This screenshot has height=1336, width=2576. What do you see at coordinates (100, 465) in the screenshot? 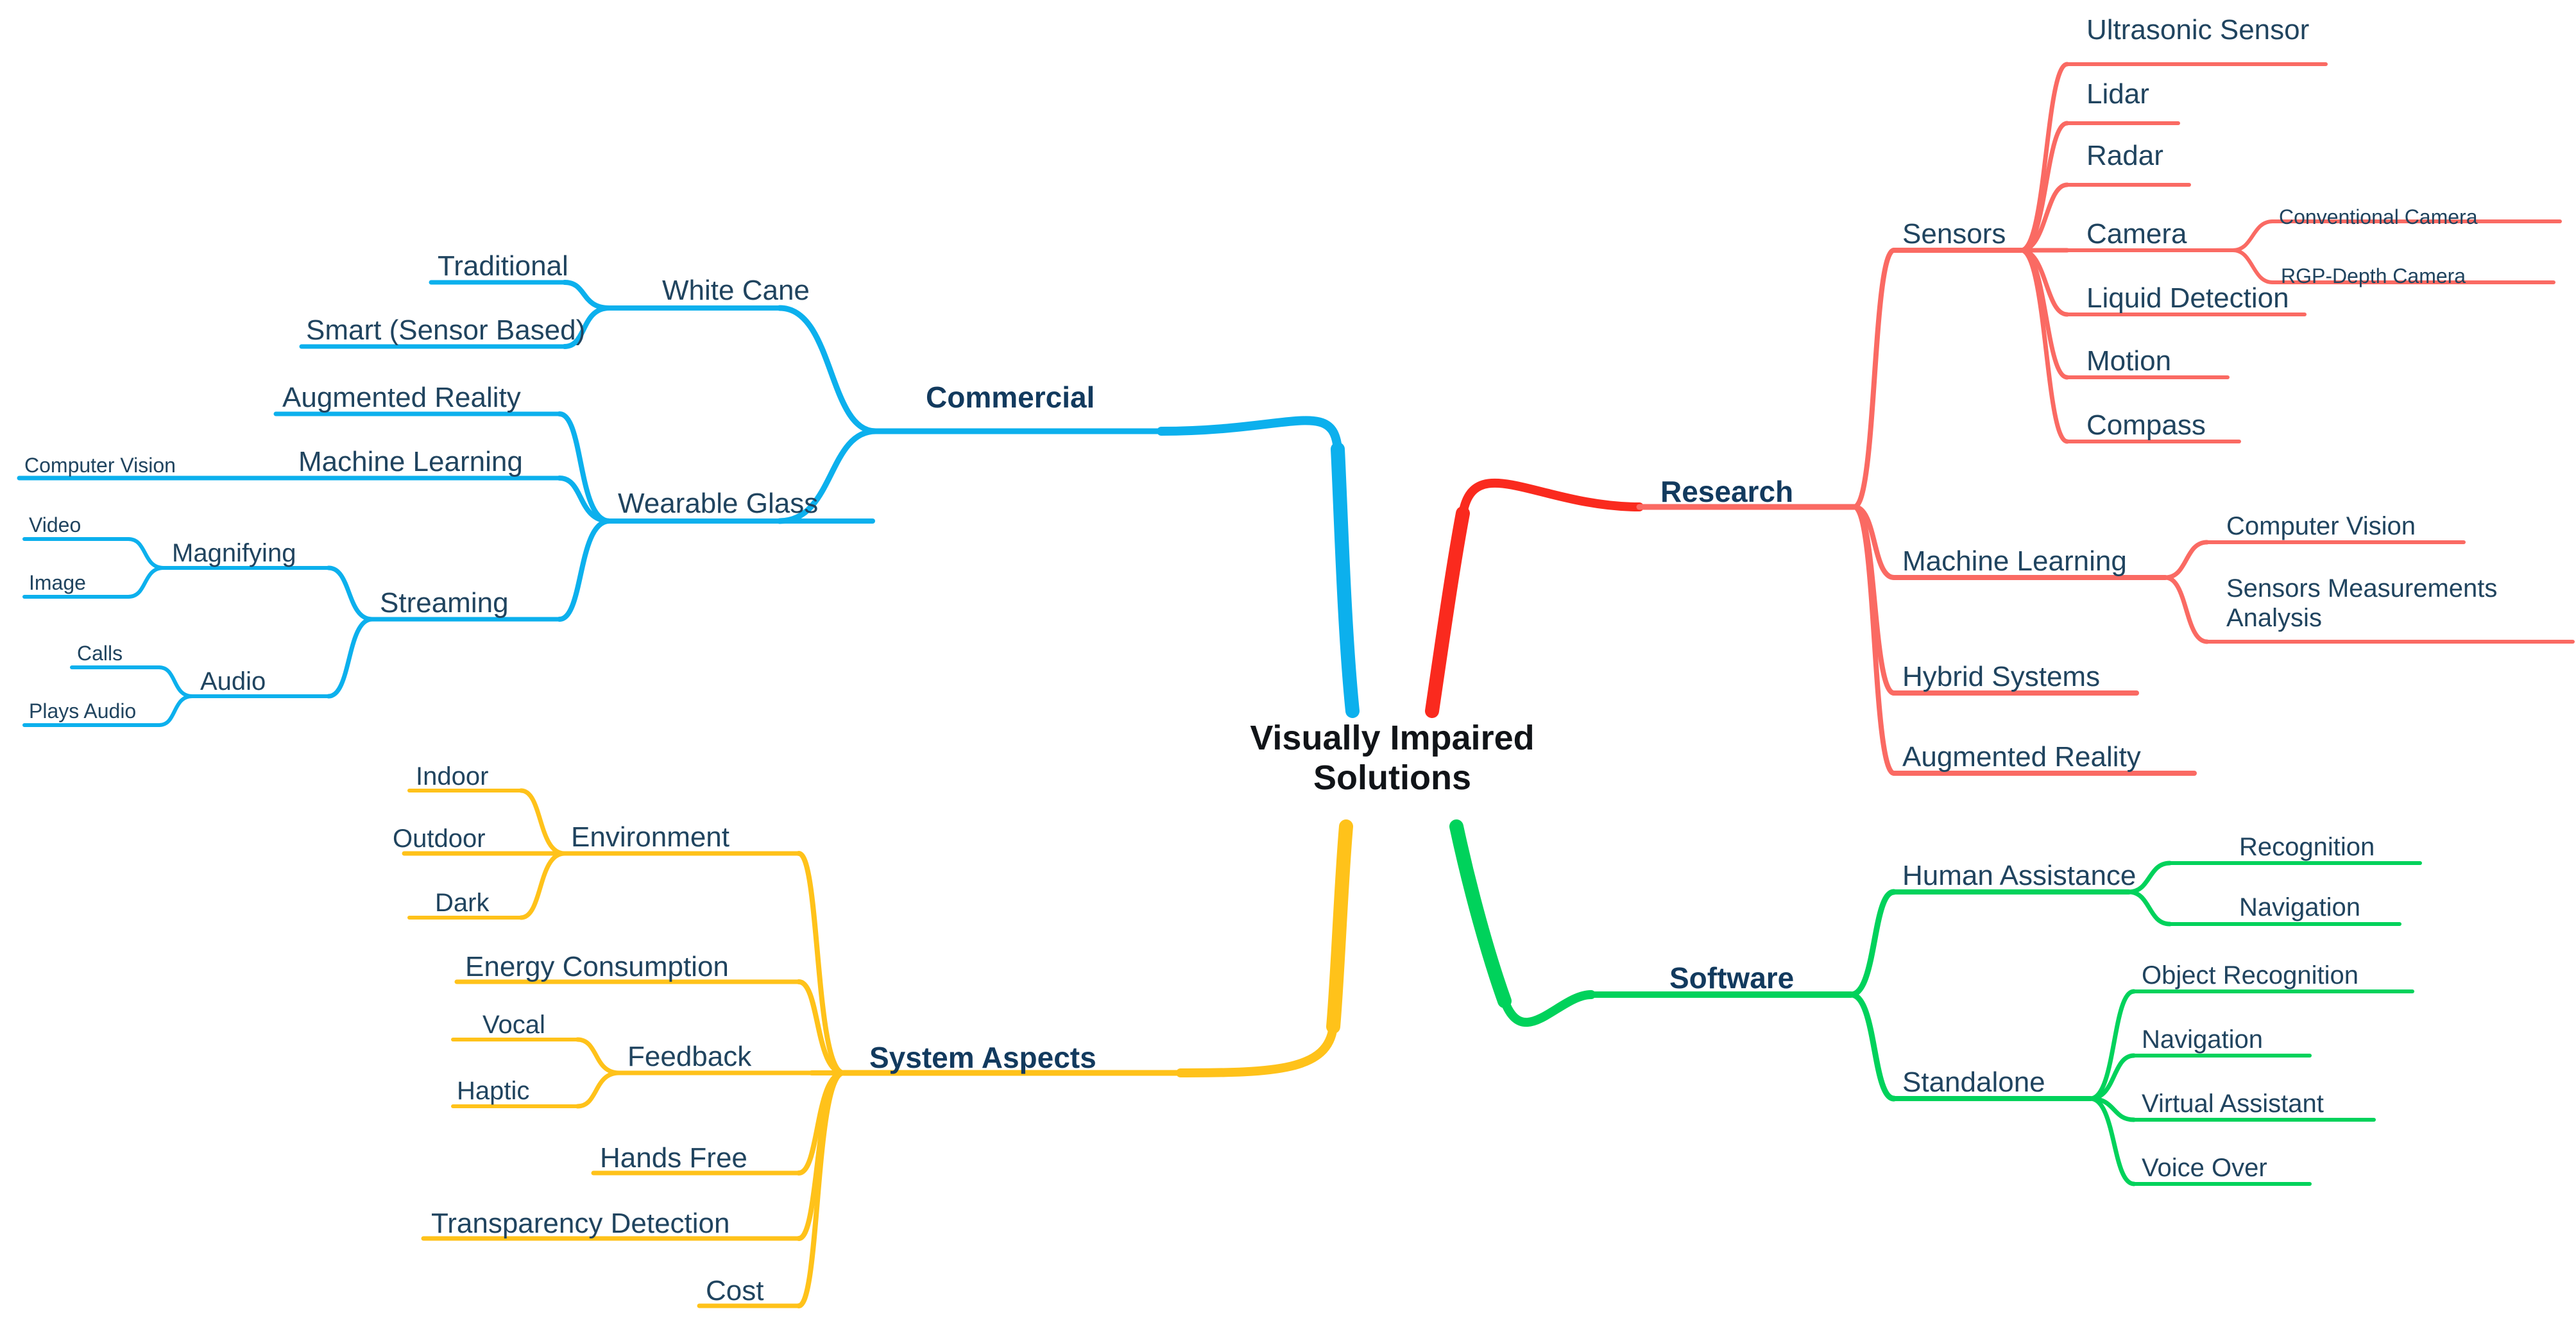
I see `node-commercial-computer-vision: Computer Vision` at bounding box center [100, 465].